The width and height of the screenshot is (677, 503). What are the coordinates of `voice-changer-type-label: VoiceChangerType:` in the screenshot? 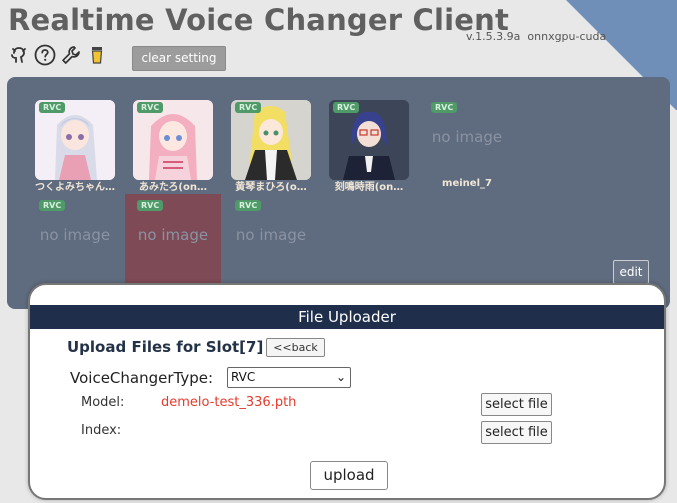 It's located at (142, 378).